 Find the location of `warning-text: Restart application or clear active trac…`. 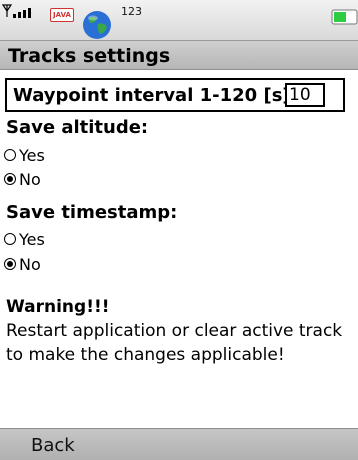

warning-text: Restart application or clear active trac… is located at coordinates (174, 343).